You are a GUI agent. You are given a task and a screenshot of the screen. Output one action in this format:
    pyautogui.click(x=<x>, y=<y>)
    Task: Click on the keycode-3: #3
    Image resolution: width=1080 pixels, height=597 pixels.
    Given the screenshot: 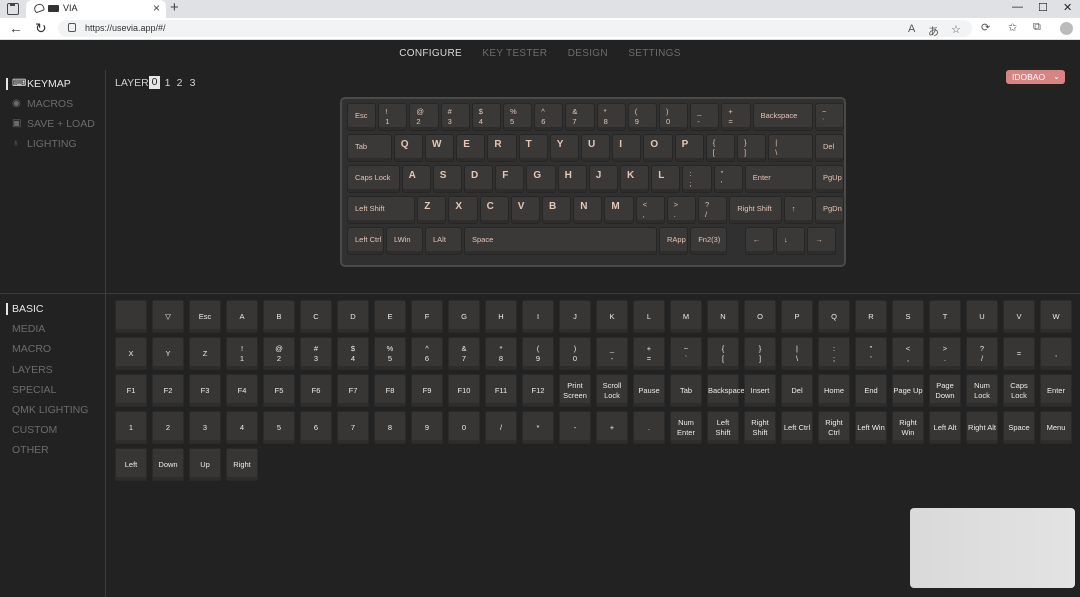 What is the action you would take?
    pyautogui.click(x=316, y=353)
    